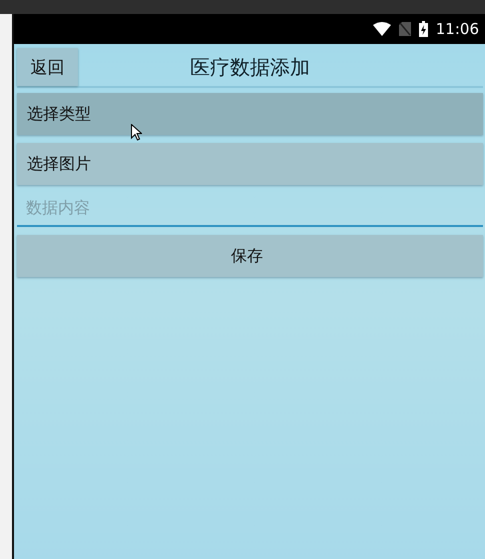 The width and height of the screenshot is (485, 559). I want to click on back-button: 返回, so click(47, 67).